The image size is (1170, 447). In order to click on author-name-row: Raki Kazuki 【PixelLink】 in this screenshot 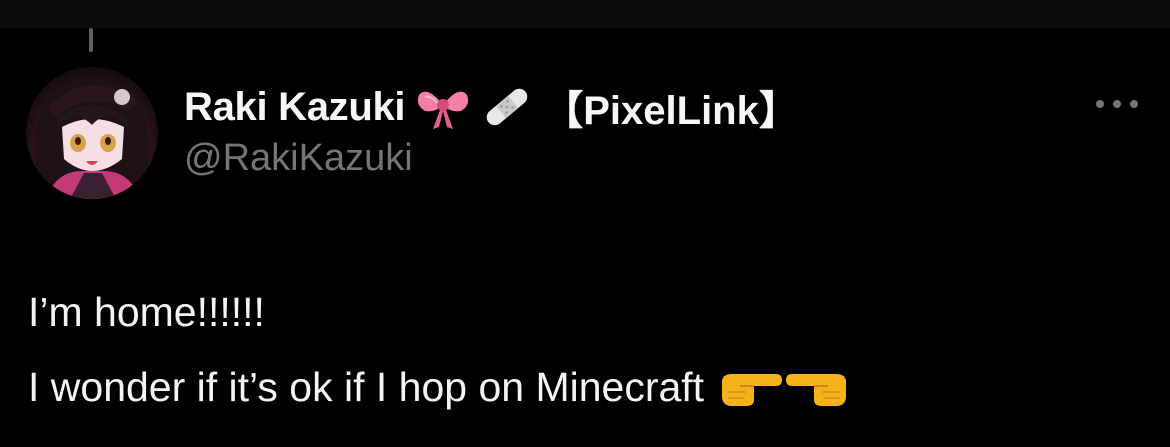, I will do `click(491, 107)`.